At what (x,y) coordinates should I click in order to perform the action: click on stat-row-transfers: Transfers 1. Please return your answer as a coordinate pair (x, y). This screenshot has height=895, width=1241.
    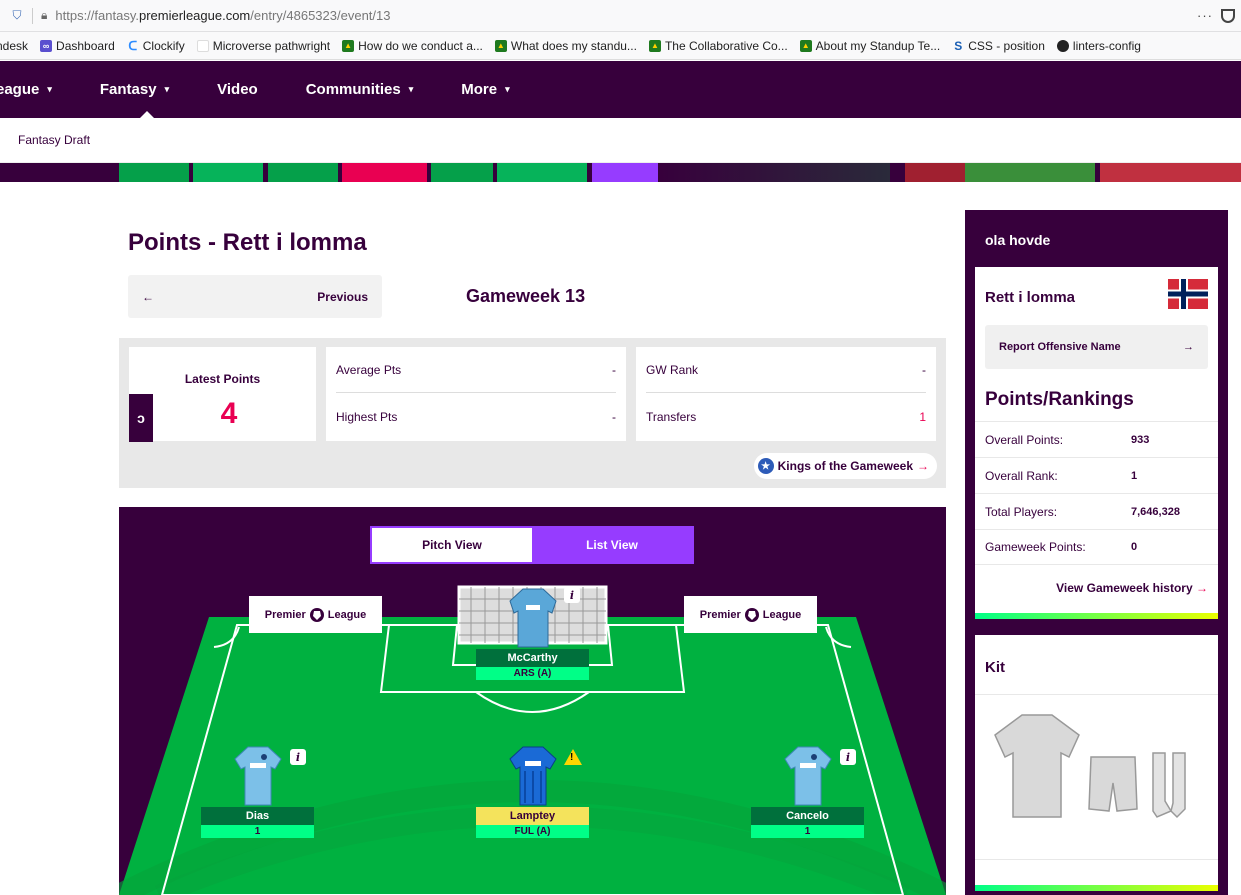
    Looking at the image, I should click on (786, 417).